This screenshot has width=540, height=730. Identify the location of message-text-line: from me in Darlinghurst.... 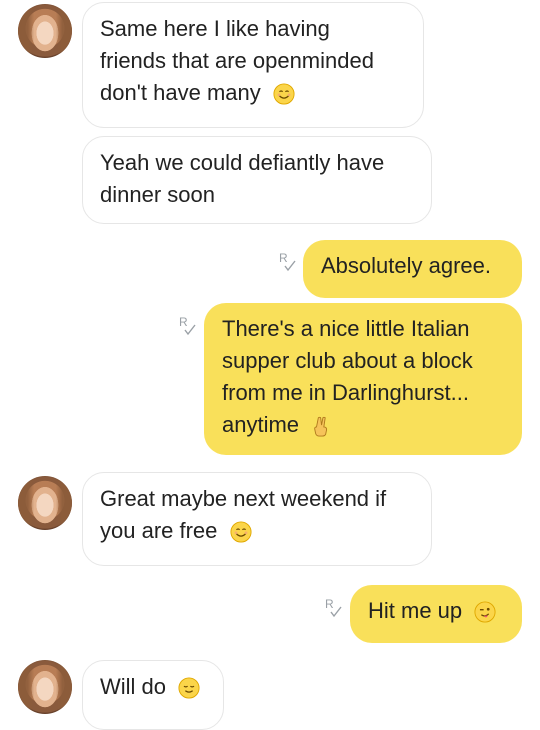
(345, 392).